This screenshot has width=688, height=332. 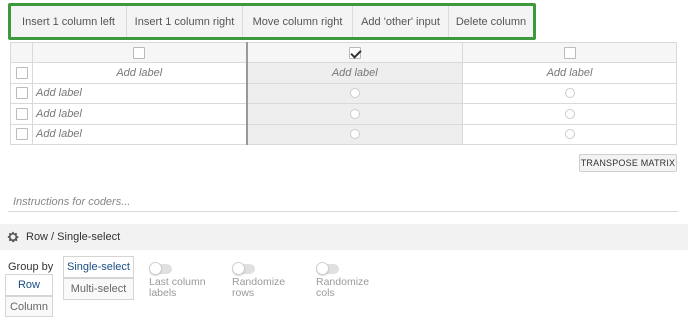 I want to click on toggle-label-line: cols, so click(x=325, y=293).